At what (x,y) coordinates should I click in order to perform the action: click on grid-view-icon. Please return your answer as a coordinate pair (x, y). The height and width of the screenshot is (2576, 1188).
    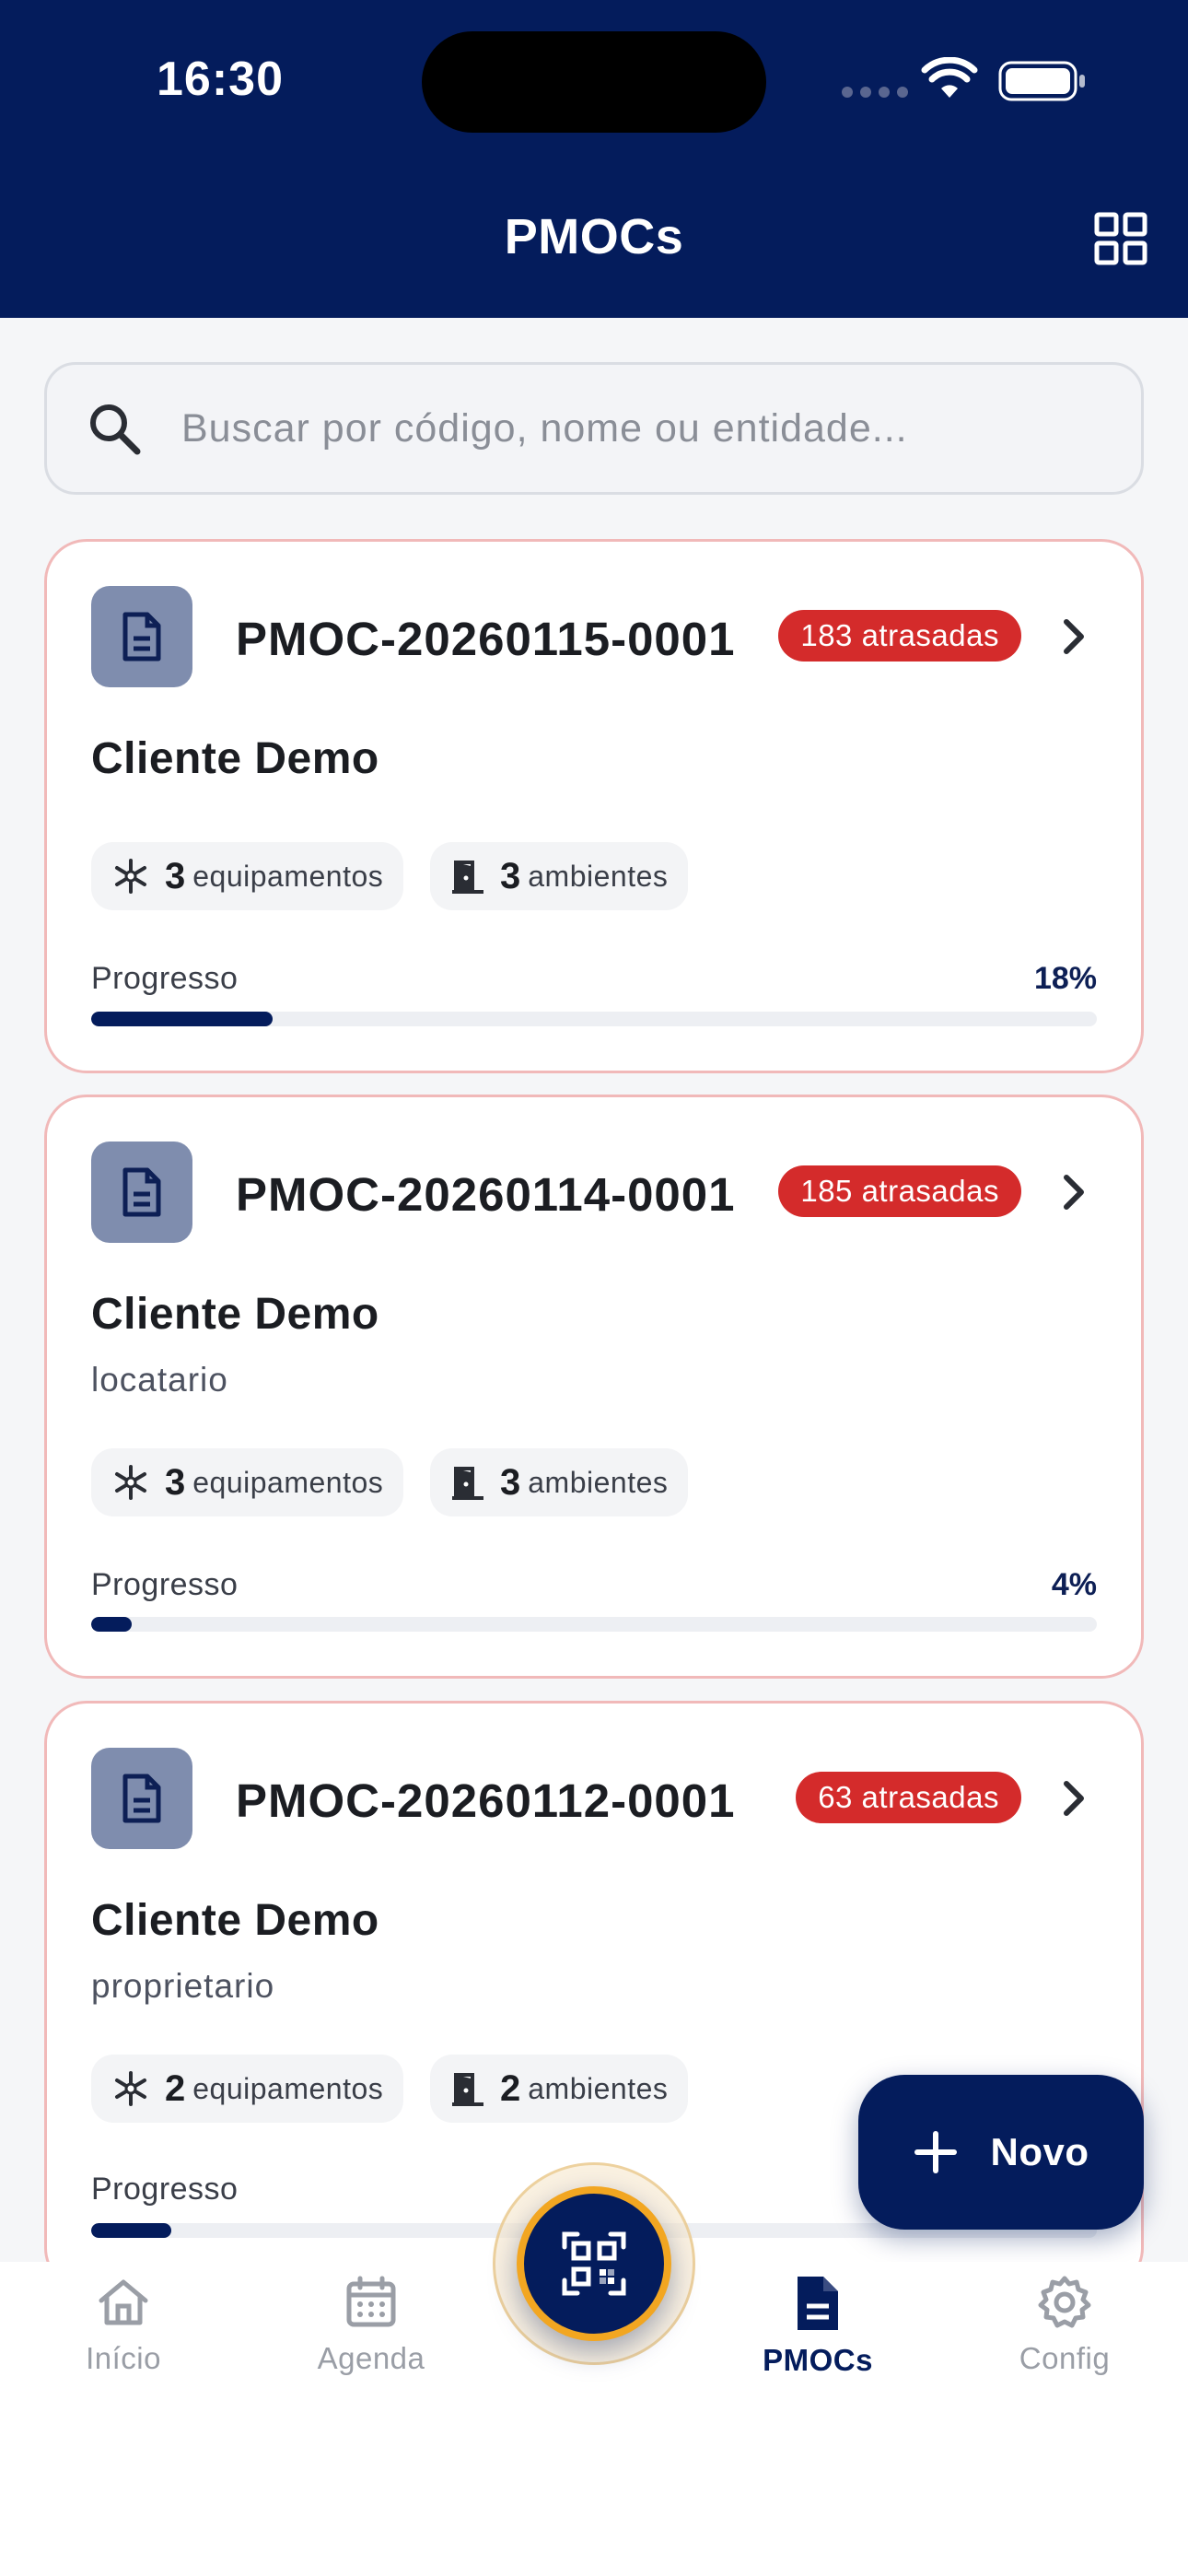
    Looking at the image, I should click on (1120, 238).